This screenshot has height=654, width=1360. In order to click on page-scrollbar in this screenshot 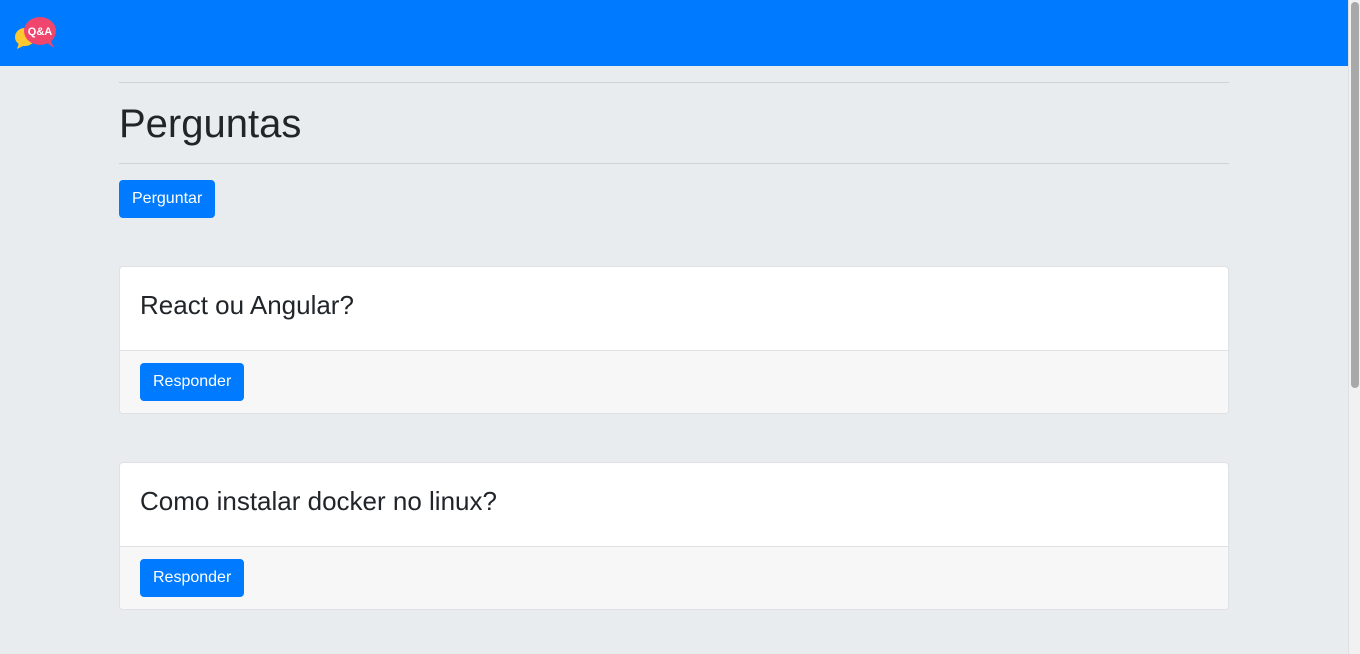, I will do `click(1354, 327)`.